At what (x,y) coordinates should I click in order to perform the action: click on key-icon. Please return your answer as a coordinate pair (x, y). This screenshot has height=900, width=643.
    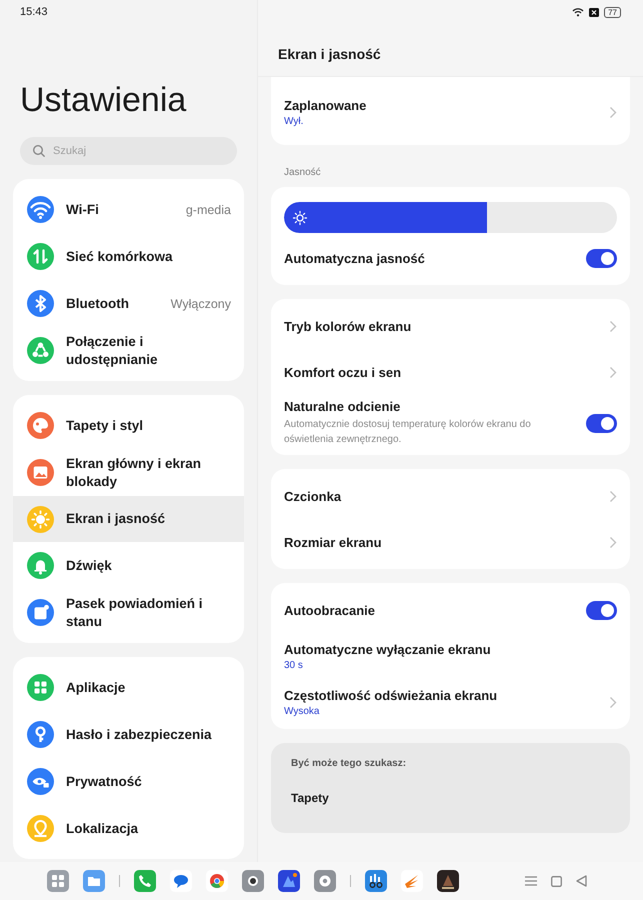
    Looking at the image, I should click on (40, 734).